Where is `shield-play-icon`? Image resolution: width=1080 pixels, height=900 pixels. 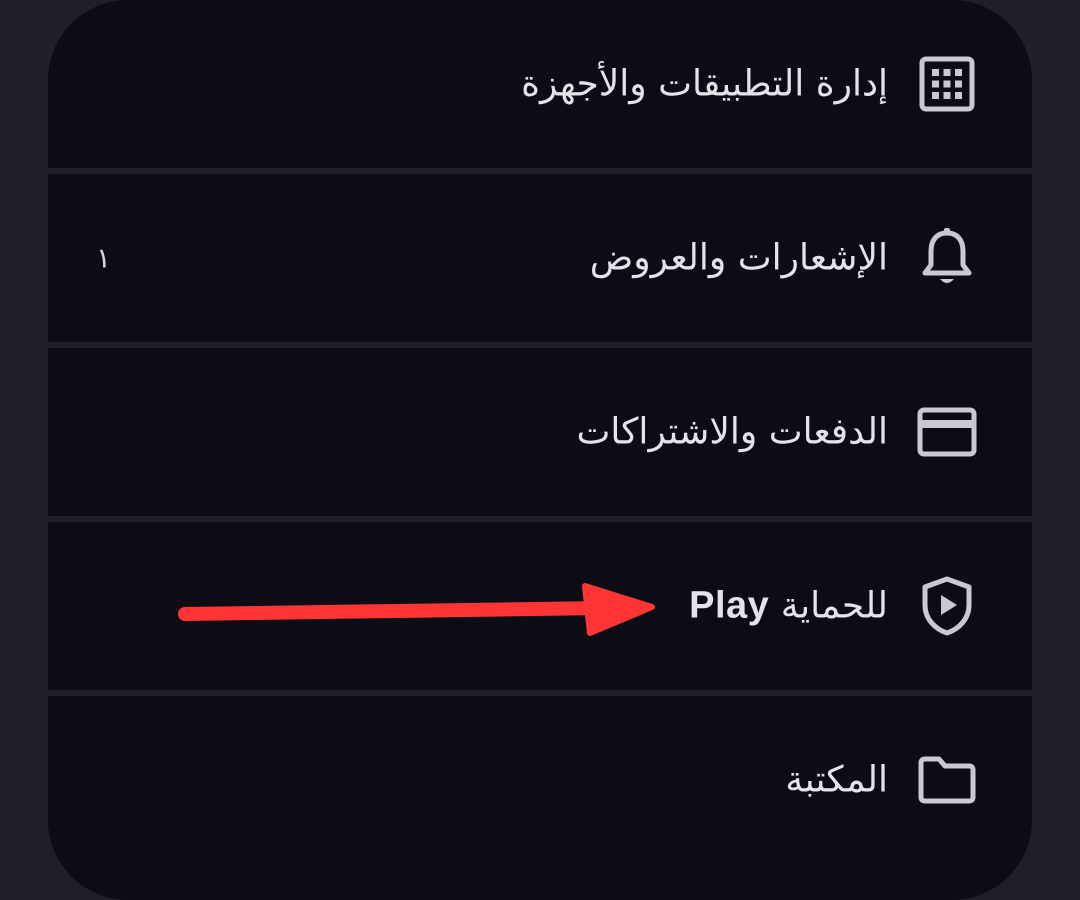
shield-play-icon is located at coordinates (947, 606).